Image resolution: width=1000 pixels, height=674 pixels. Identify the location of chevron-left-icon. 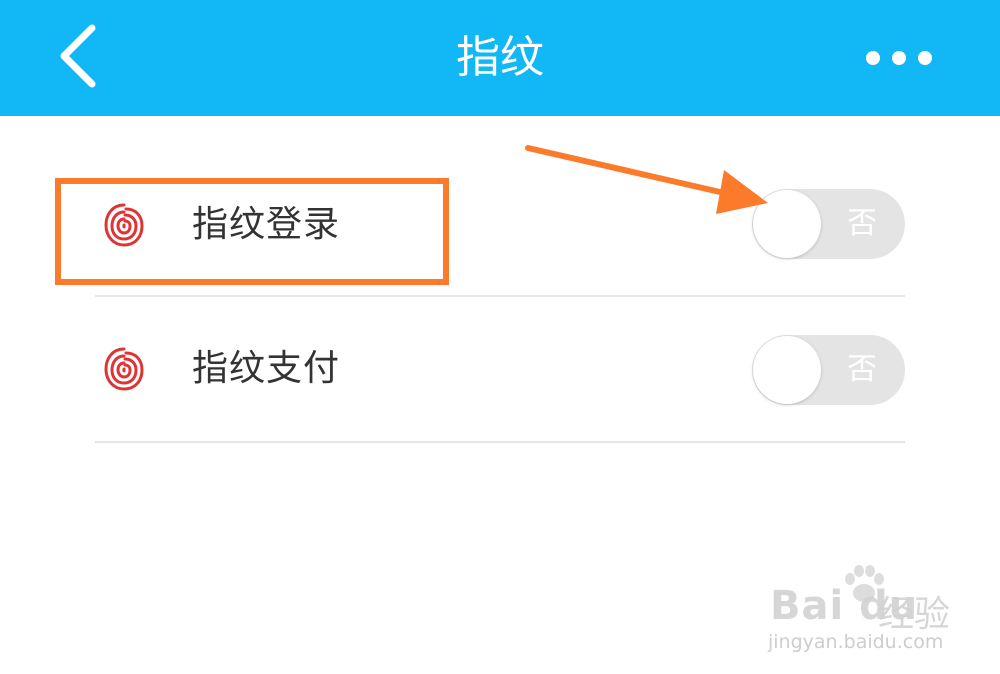
(78, 56).